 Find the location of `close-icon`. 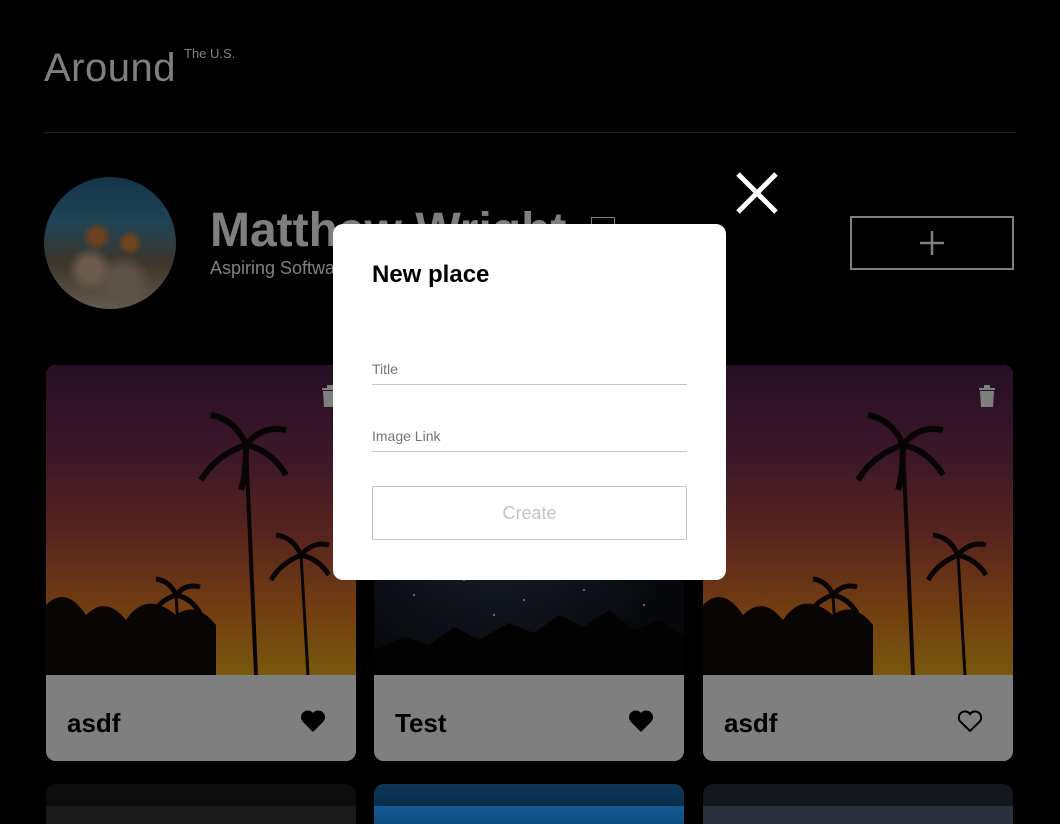

close-icon is located at coordinates (757, 193).